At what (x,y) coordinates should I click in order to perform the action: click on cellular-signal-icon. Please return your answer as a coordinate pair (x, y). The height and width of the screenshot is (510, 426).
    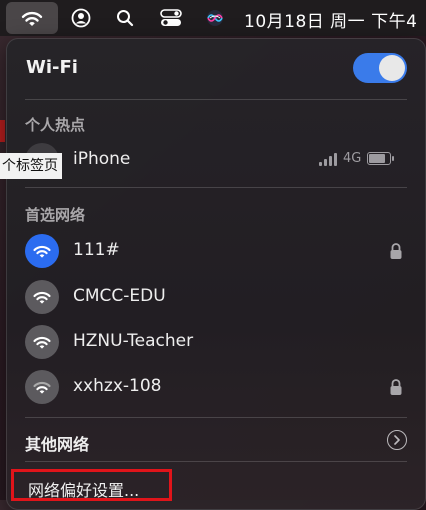
    Looking at the image, I should click on (328, 159).